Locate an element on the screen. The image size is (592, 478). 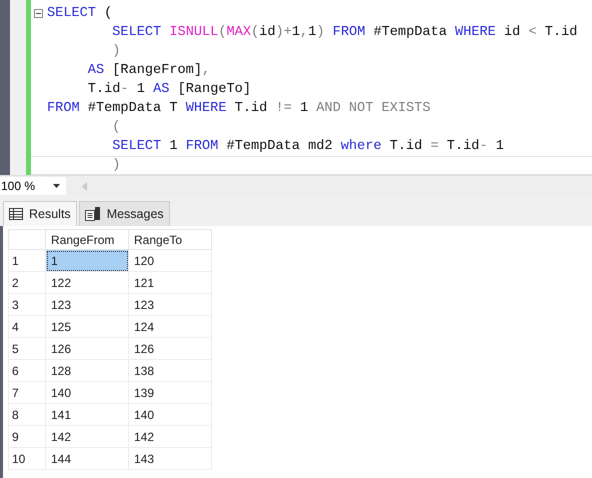
table-cell: 120 is located at coordinates (170, 261).